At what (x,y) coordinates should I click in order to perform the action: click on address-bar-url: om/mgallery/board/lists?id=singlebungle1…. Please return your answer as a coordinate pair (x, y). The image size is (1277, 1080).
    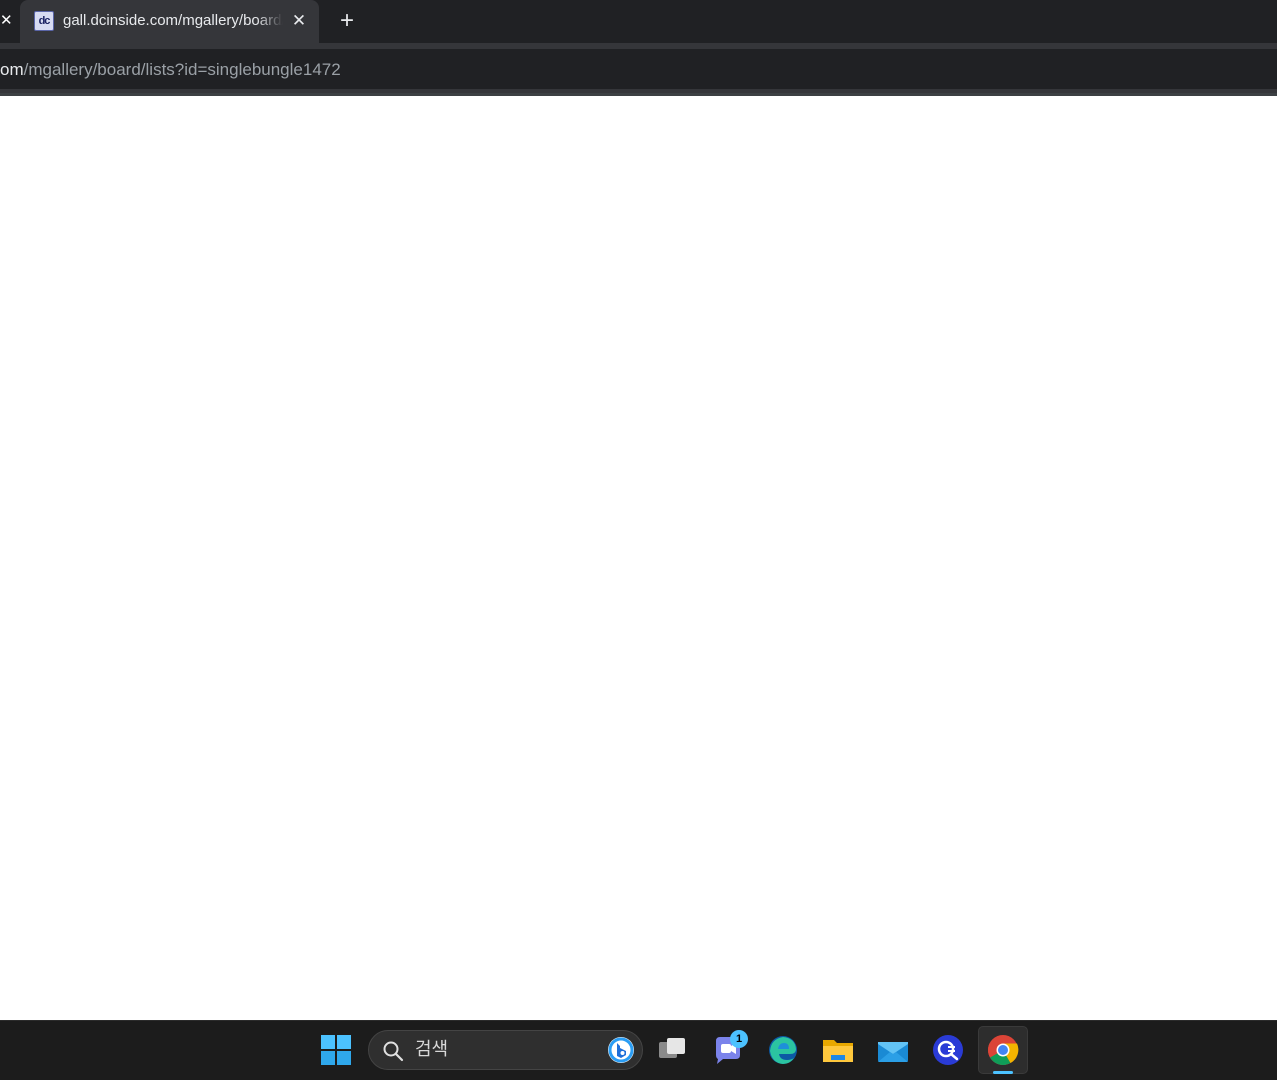
    Looking at the image, I should click on (170, 70).